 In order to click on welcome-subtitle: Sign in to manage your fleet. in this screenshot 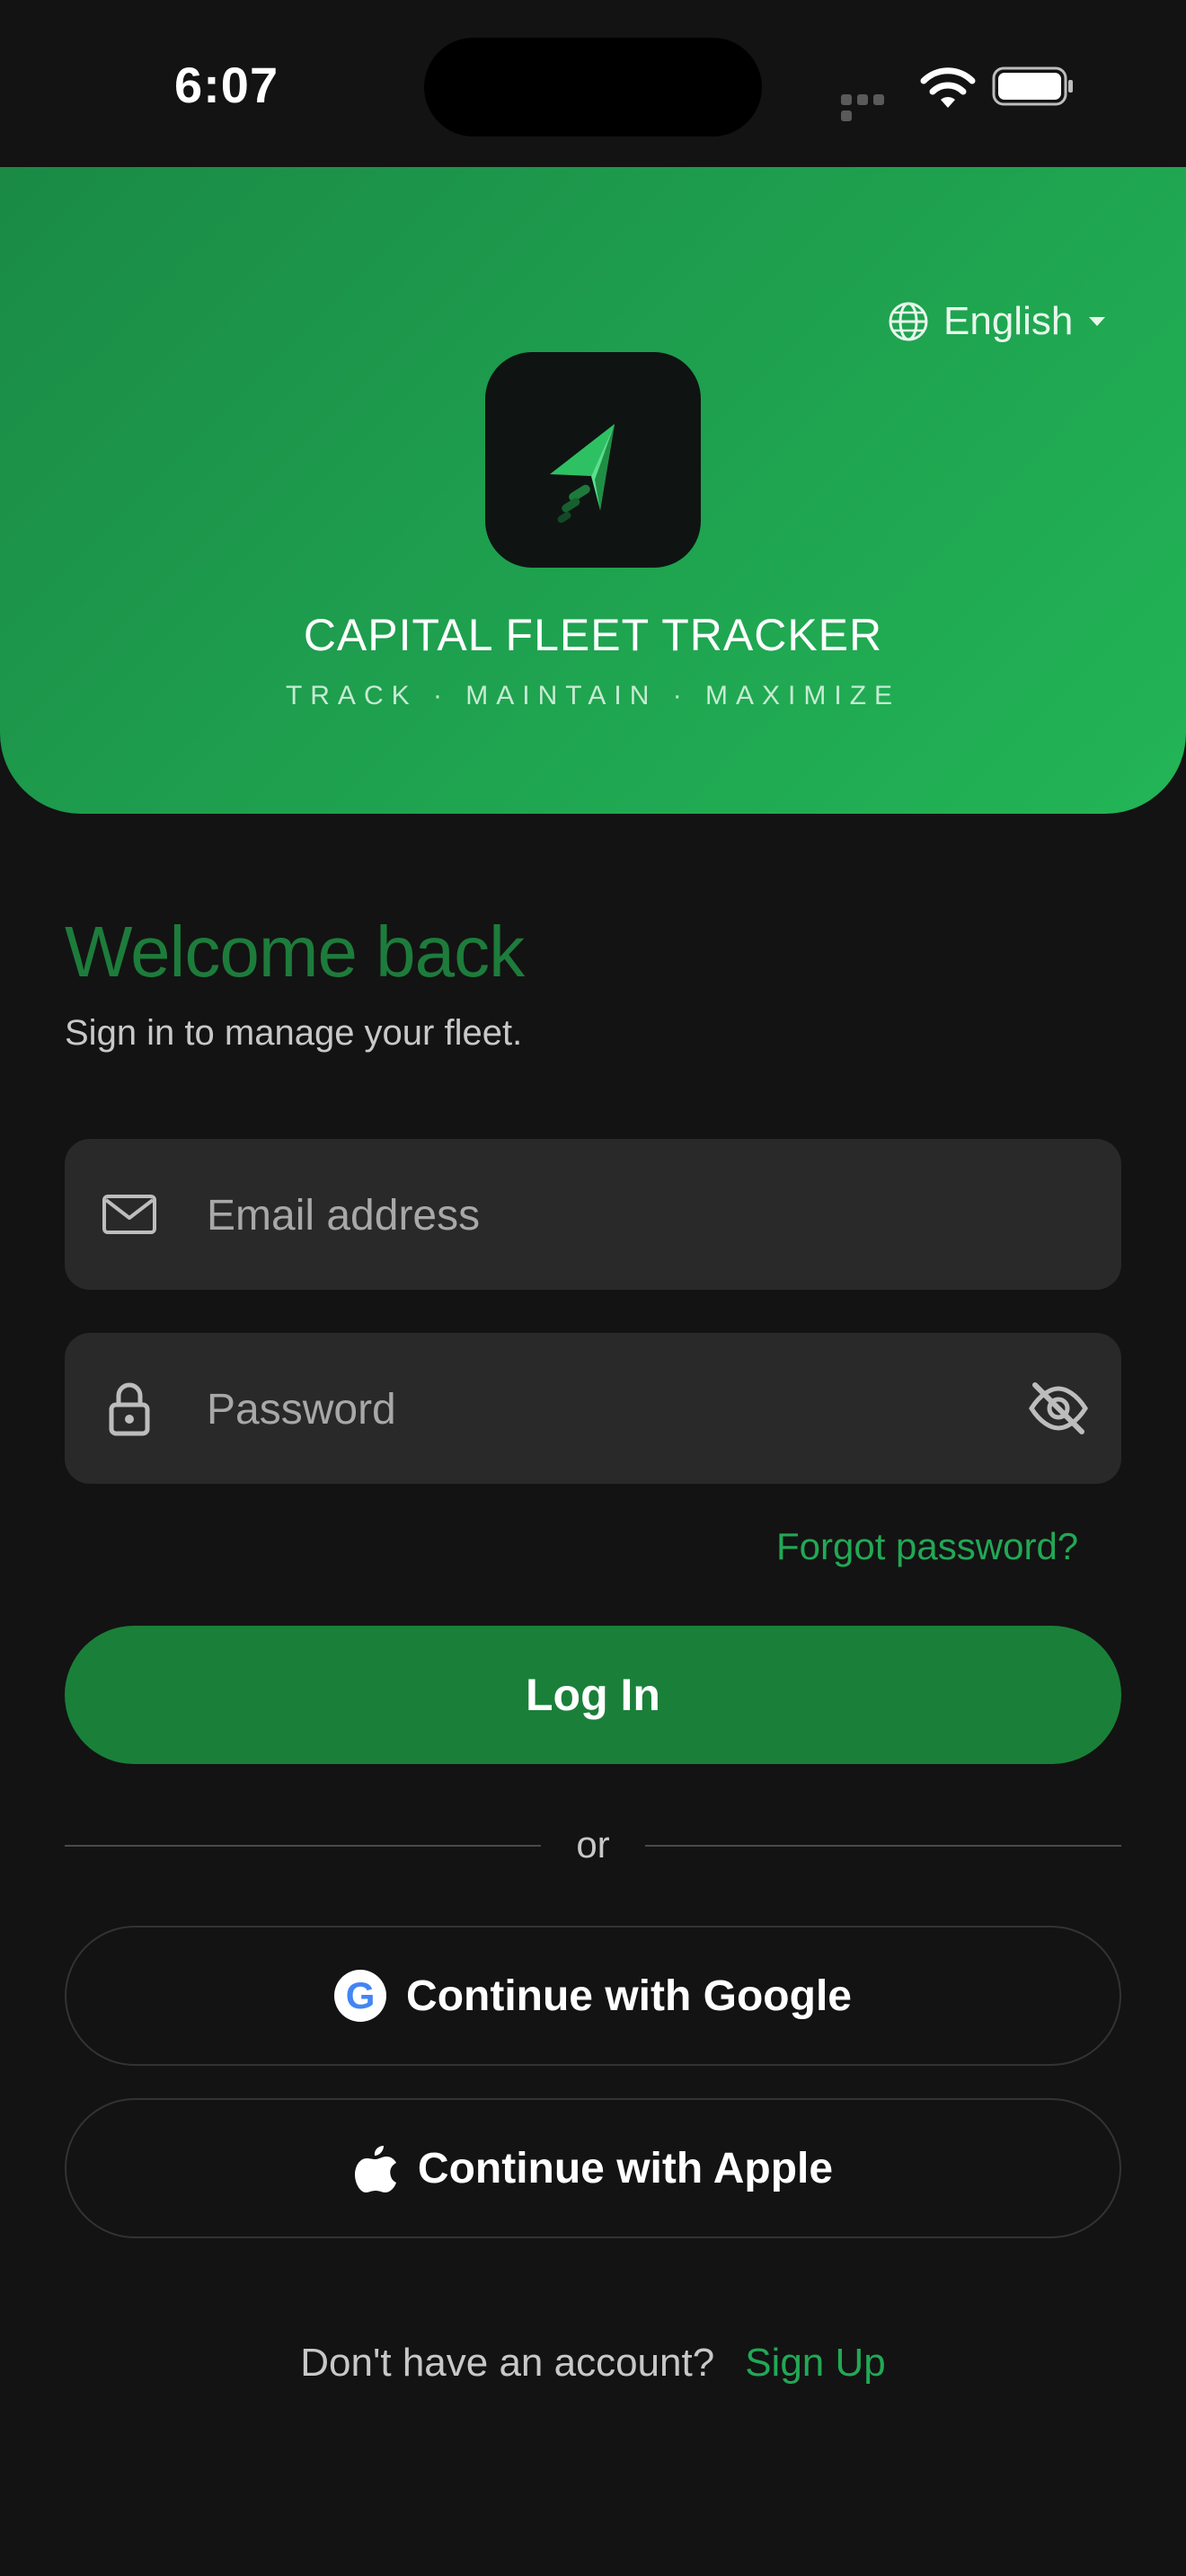, I will do `click(294, 1033)`.